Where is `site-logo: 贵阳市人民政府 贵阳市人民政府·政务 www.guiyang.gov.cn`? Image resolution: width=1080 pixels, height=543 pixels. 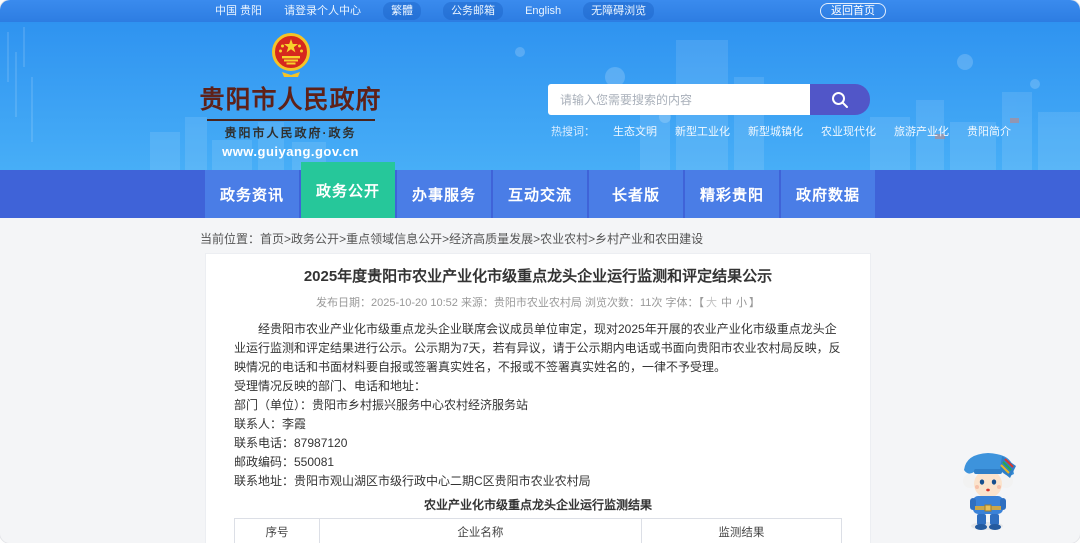 site-logo: 贵阳市人民政府 贵阳市人民政府·政务 www.guiyang.gov.cn is located at coordinates (290, 95).